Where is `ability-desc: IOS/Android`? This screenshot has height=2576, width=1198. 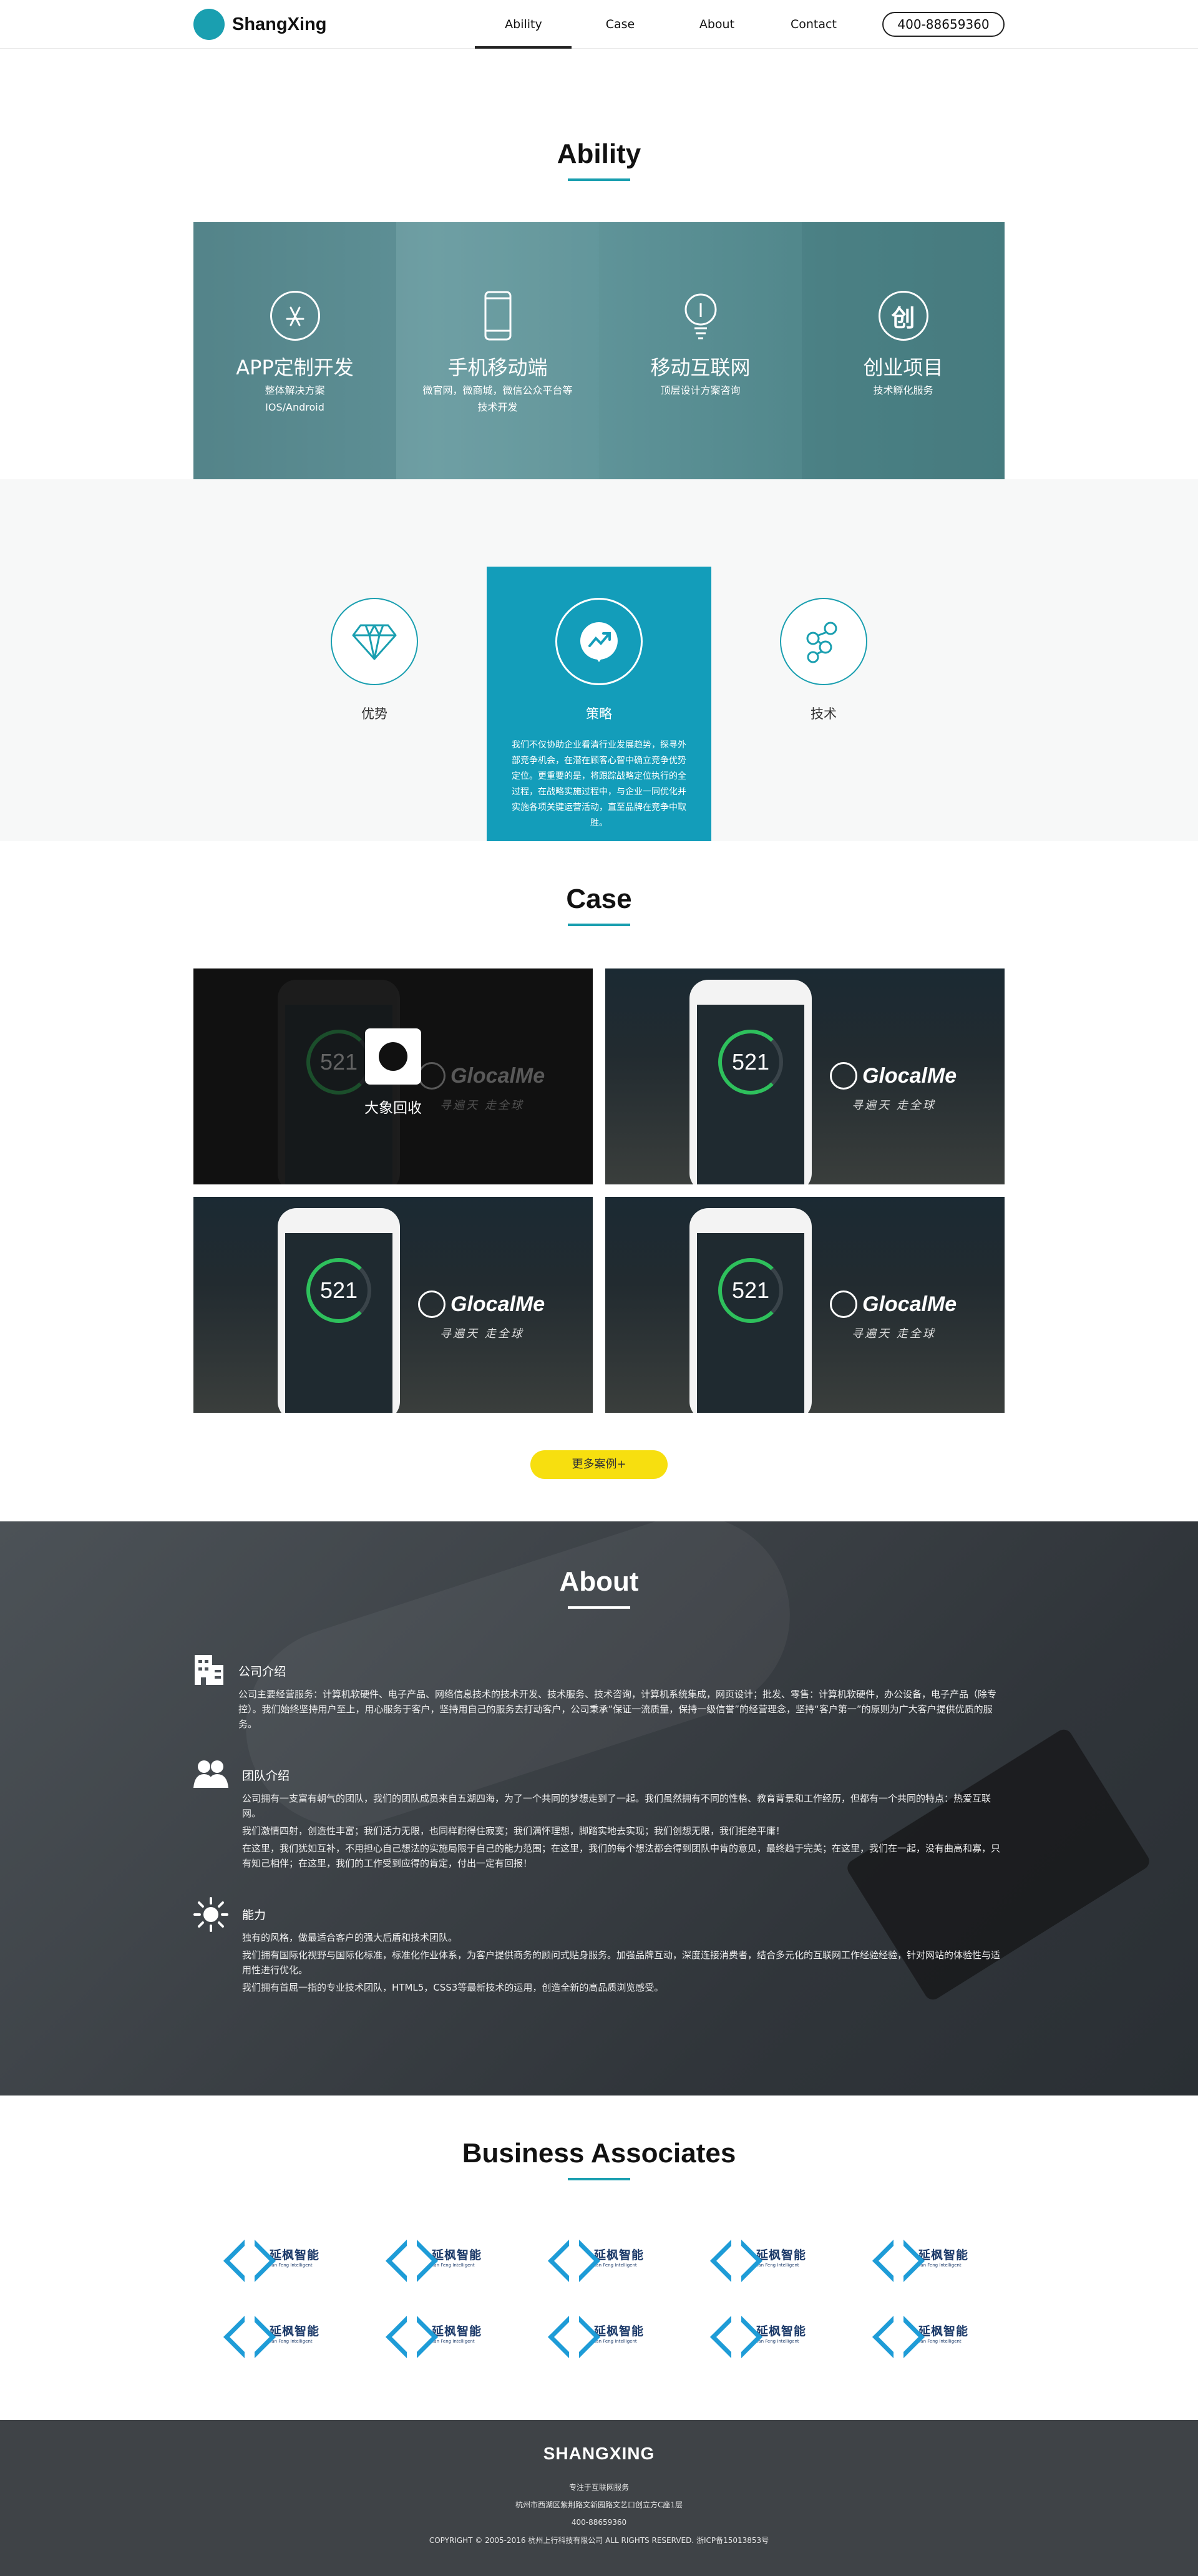
ability-desc: IOS/Android is located at coordinates (294, 407).